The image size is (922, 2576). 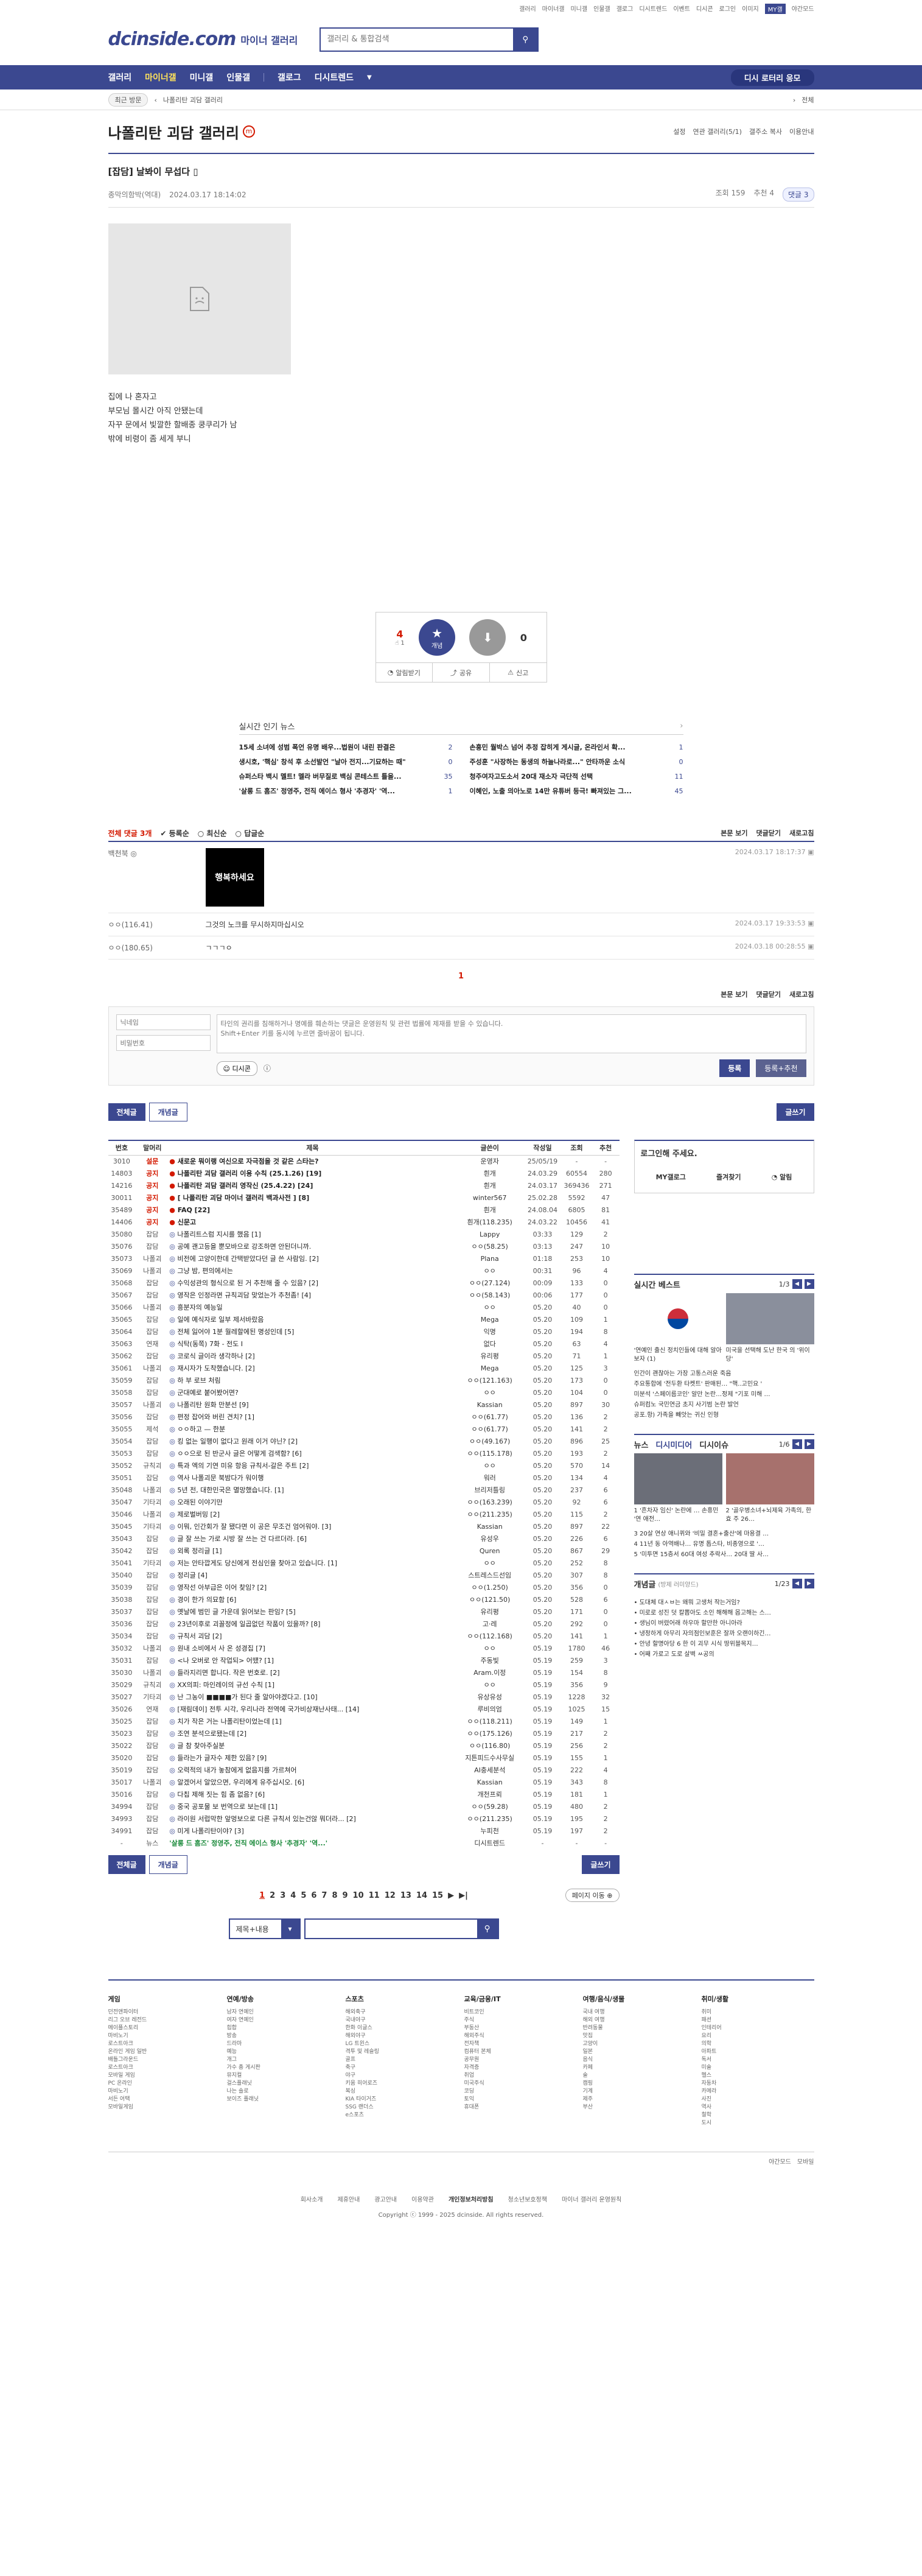 I want to click on footer-link: 복싱, so click(x=402, y=2092).